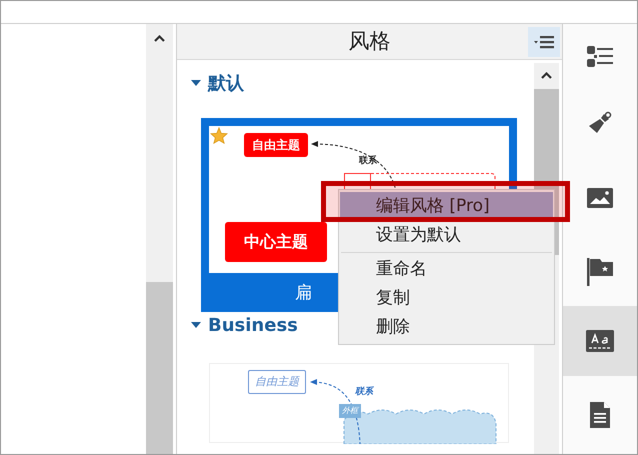 This screenshot has height=455, width=638. I want to click on panel-title: 风格, so click(369, 41).